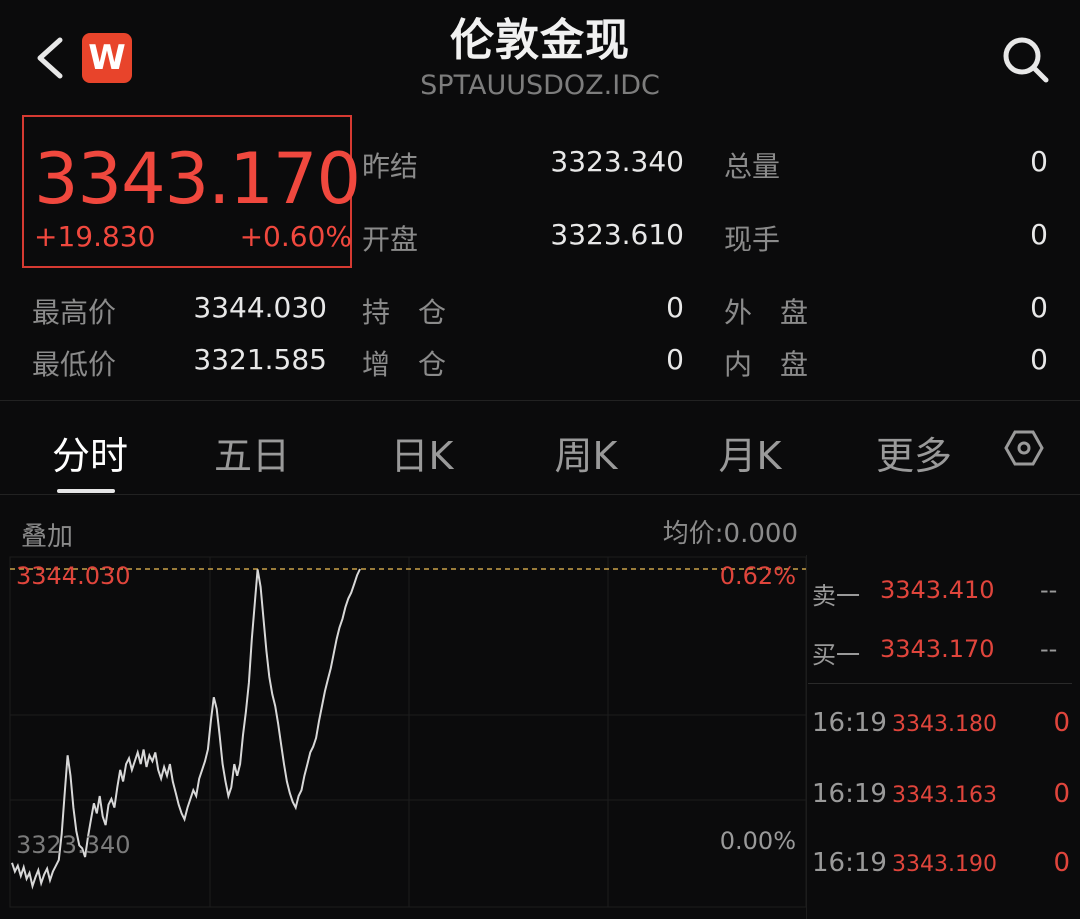 This screenshot has height=919, width=1080. I want to click on chart-base-label: 3323.340, so click(73, 845).